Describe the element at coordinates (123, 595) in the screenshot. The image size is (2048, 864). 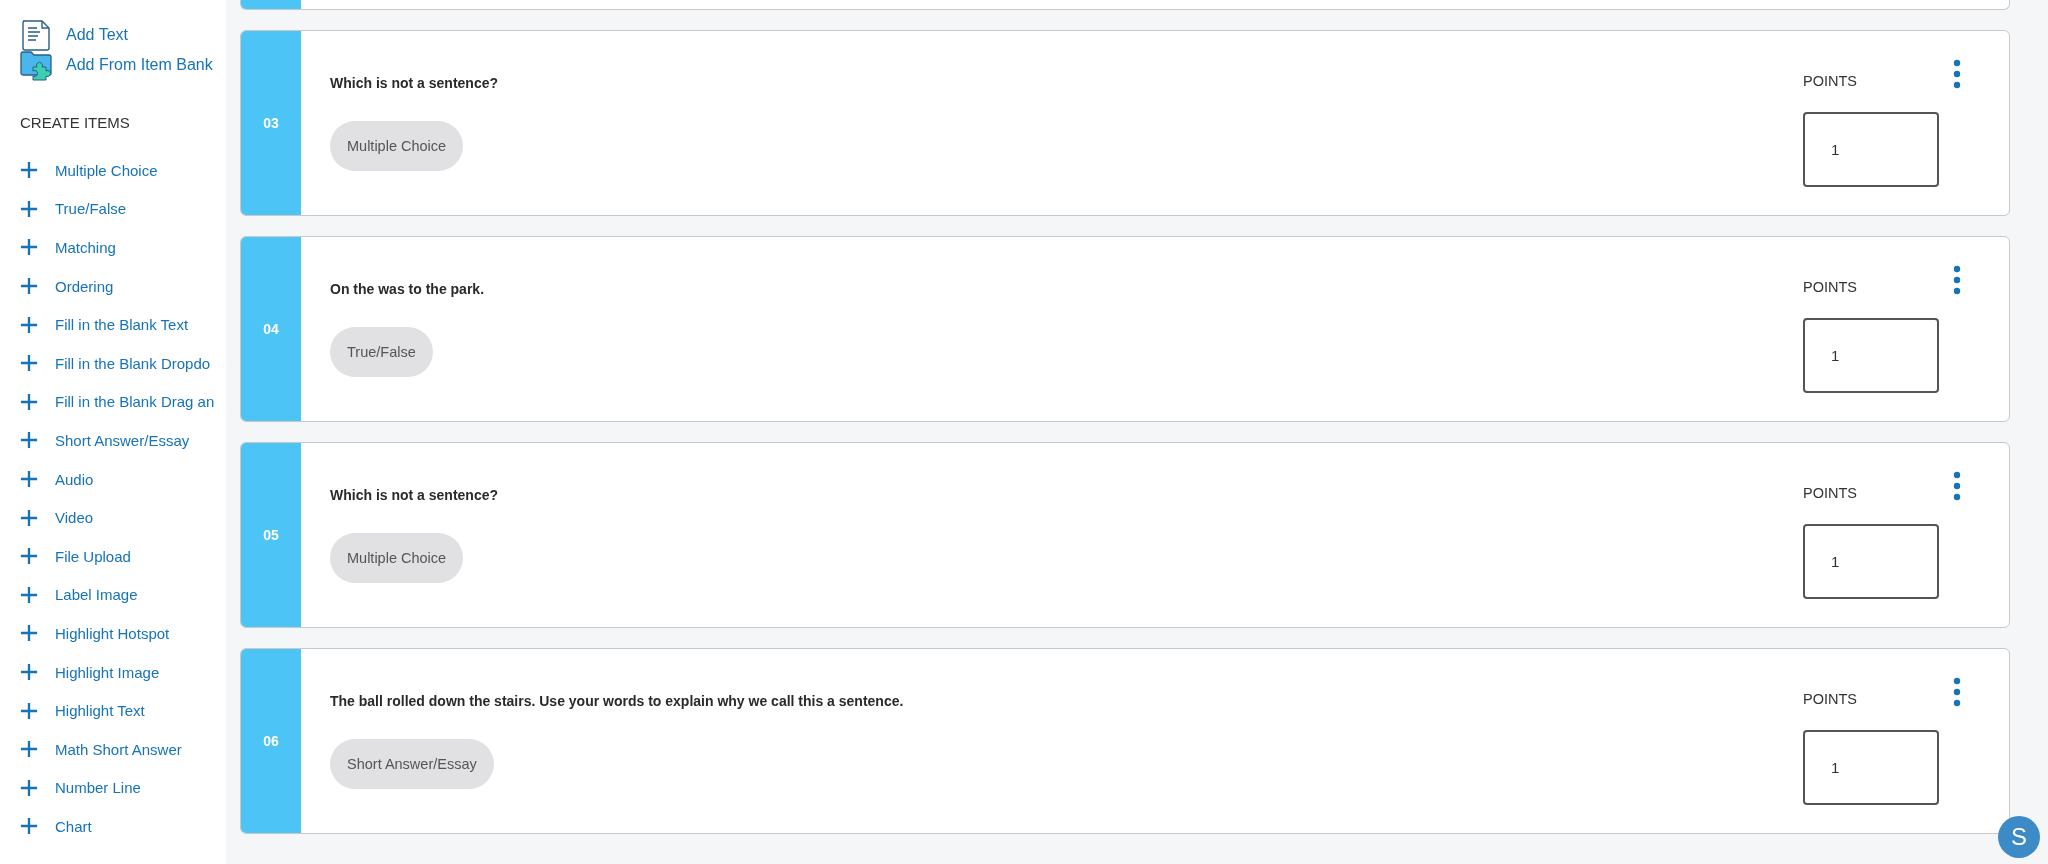
I see `create-item-link: Label Image` at that location.